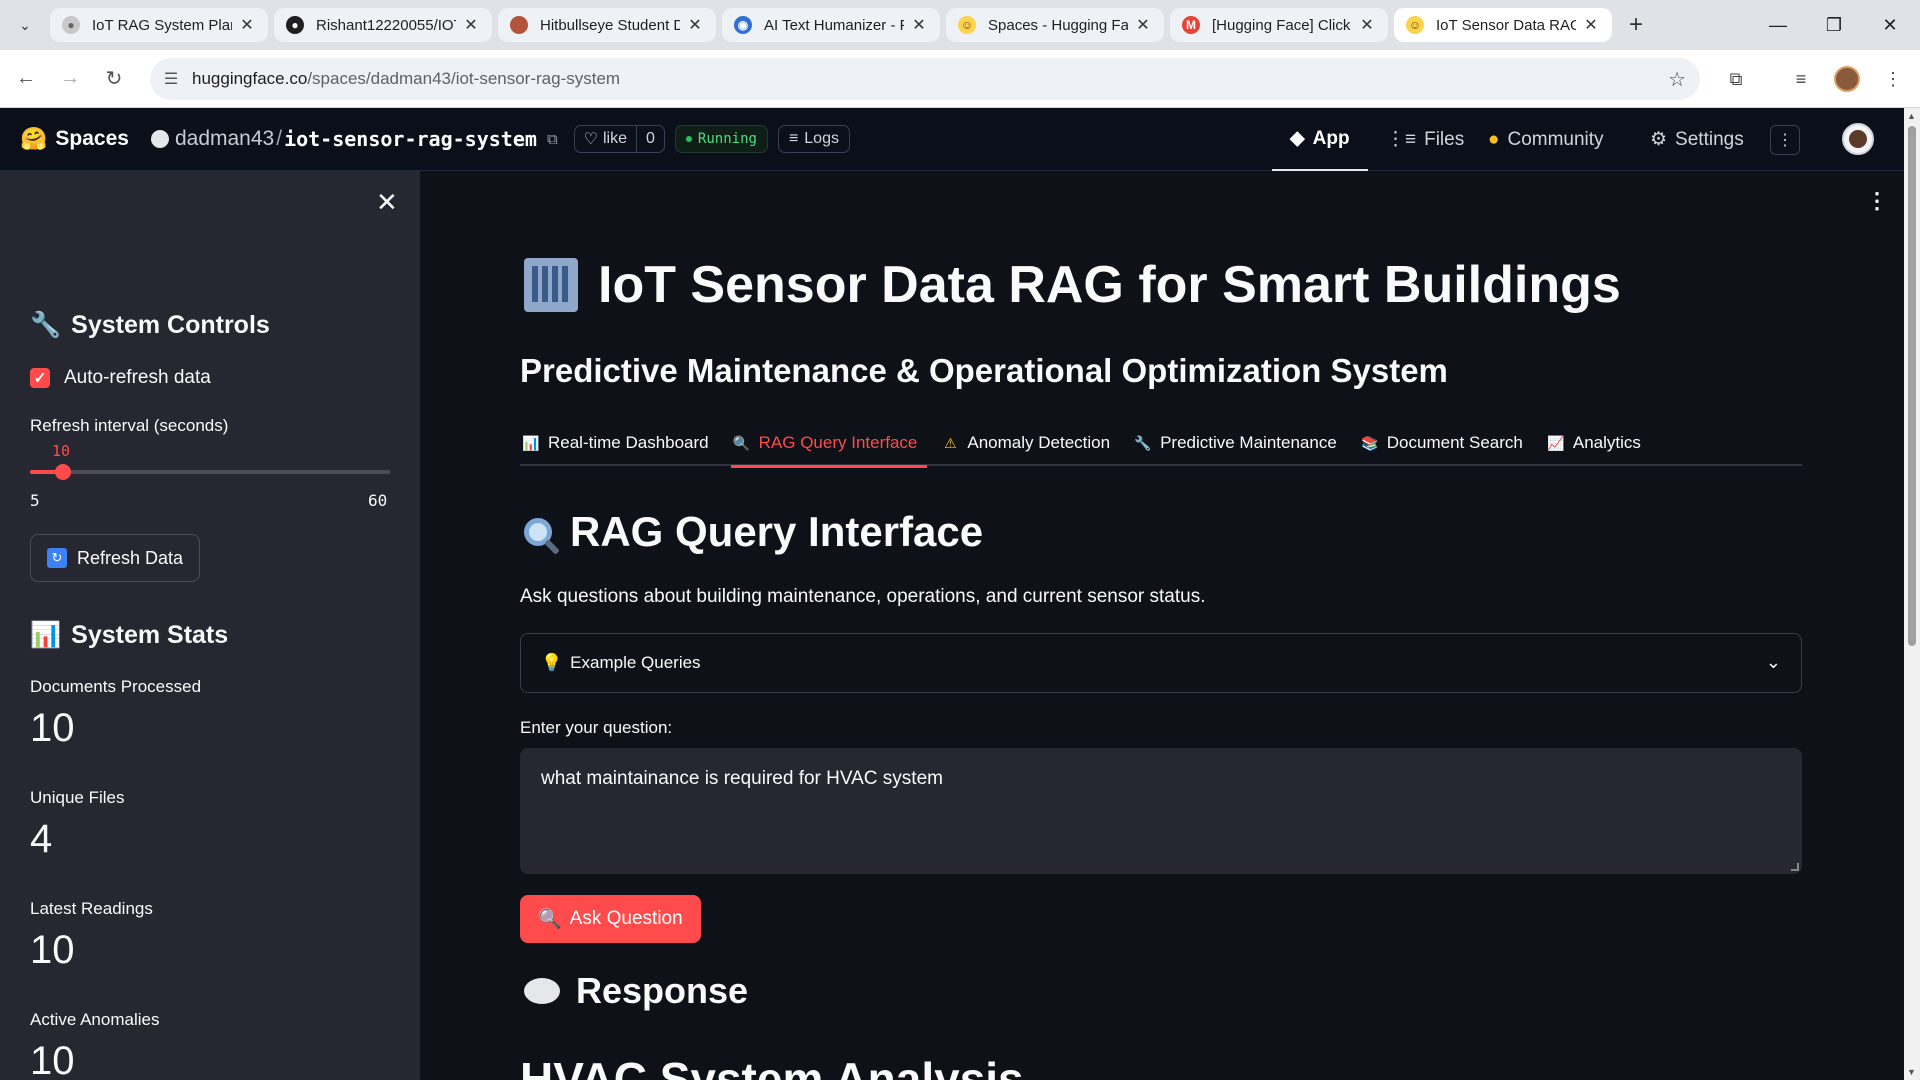 The image size is (1920, 1080). What do you see at coordinates (25, 25) in the screenshot?
I see `tab-search-dropdown-icon: ⌄` at bounding box center [25, 25].